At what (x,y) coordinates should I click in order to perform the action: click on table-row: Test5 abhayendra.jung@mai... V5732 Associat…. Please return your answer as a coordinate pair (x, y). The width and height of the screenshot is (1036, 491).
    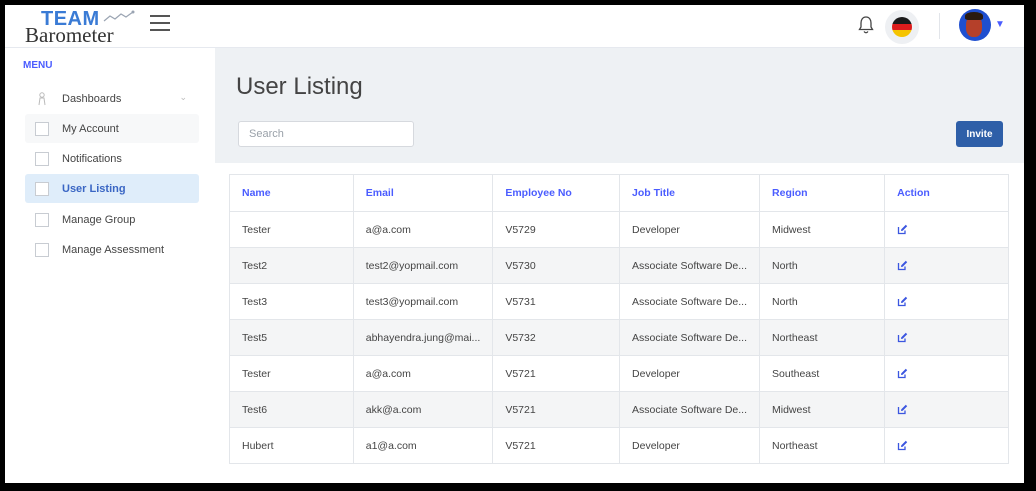
    Looking at the image, I should click on (619, 337).